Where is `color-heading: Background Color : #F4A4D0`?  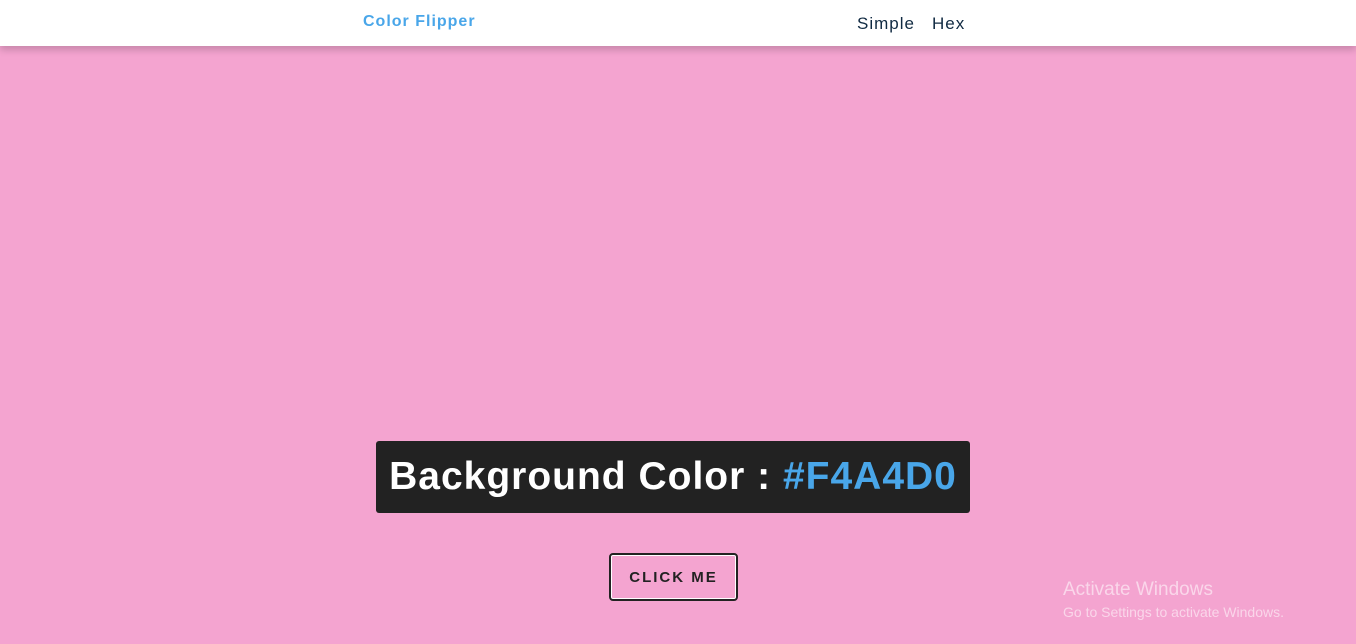
color-heading: Background Color : #F4A4D0 is located at coordinates (673, 477).